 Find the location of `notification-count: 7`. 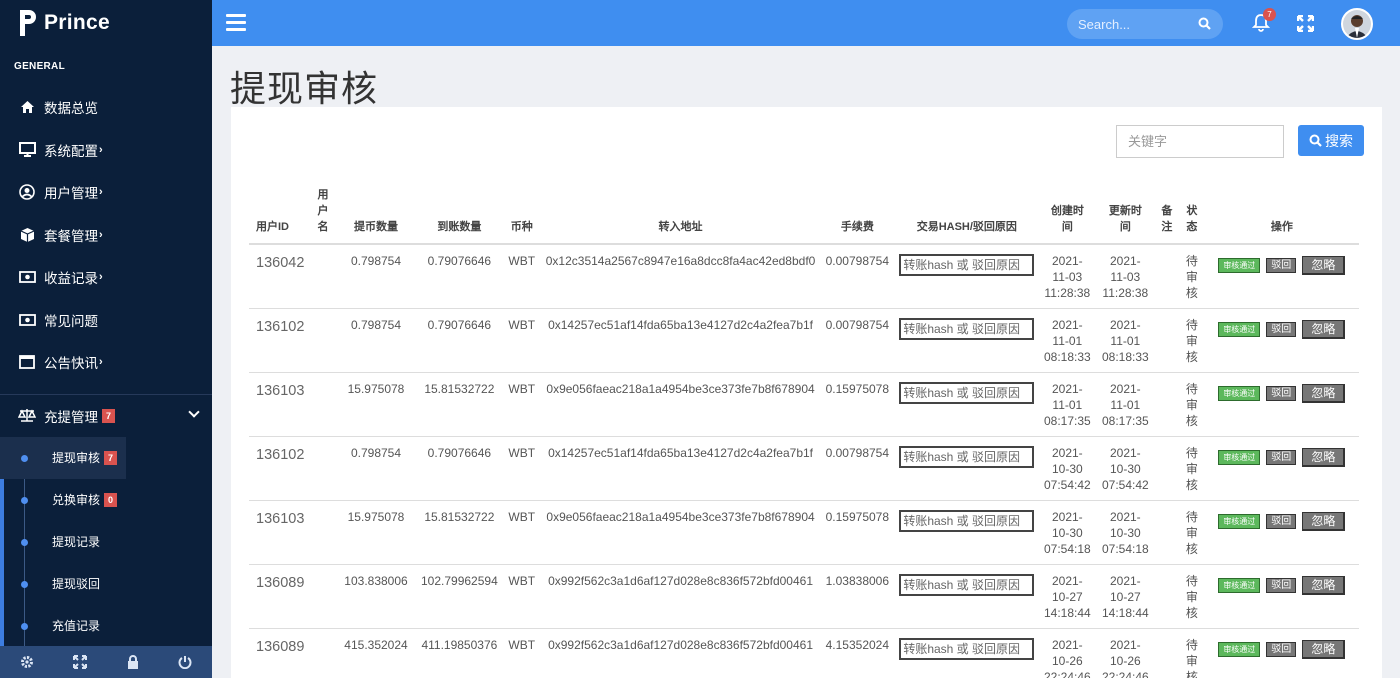

notification-count: 7 is located at coordinates (1269, 14).